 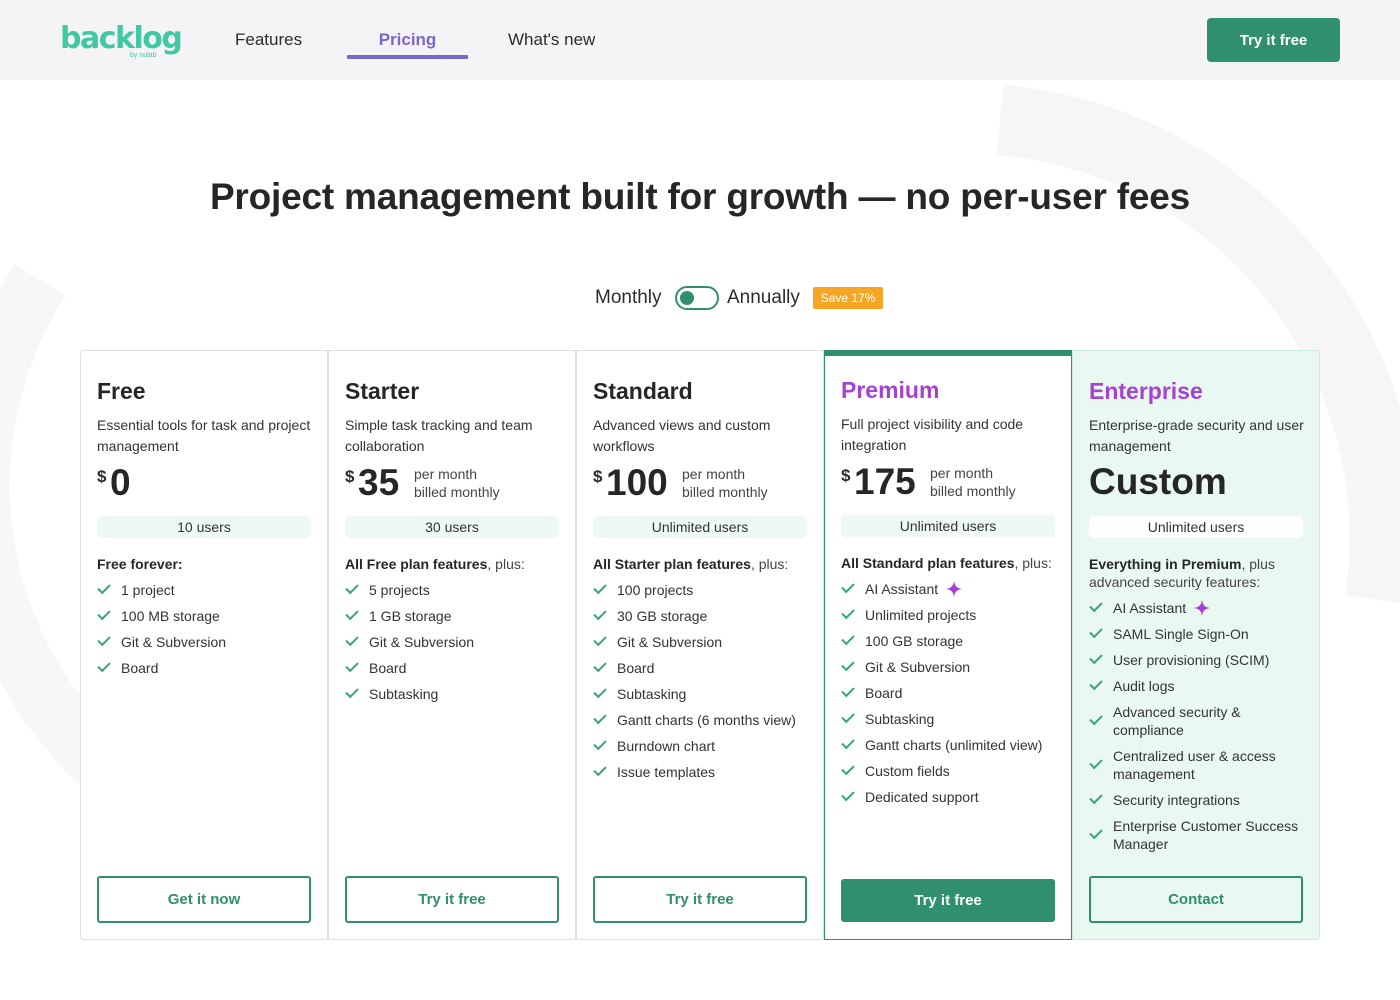 What do you see at coordinates (379, 482) in the screenshot?
I see `price-amount: 35` at bounding box center [379, 482].